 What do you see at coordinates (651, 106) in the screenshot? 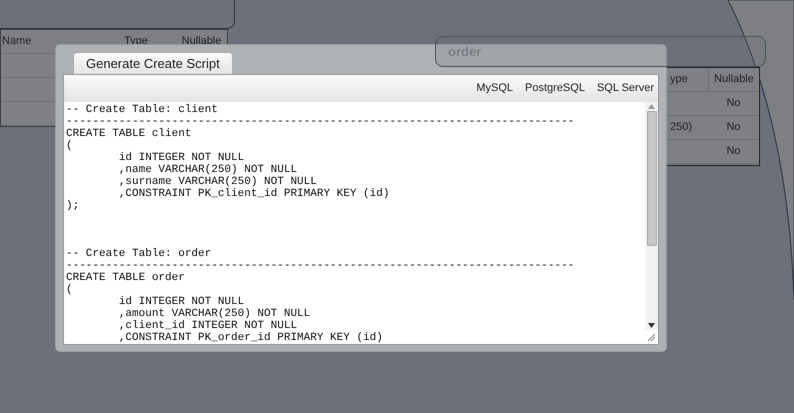
I see `scroll-up-icon` at bounding box center [651, 106].